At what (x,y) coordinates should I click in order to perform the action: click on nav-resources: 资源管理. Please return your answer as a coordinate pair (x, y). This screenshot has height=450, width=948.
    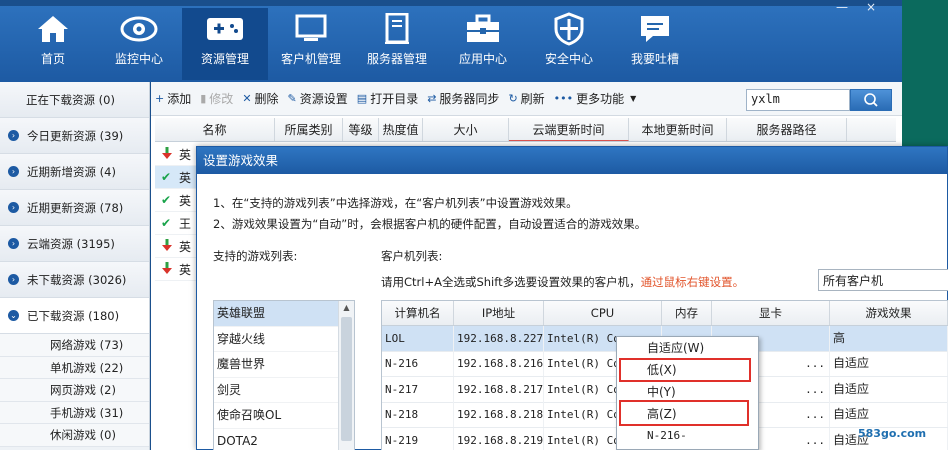
    Looking at the image, I should click on (225, 44).